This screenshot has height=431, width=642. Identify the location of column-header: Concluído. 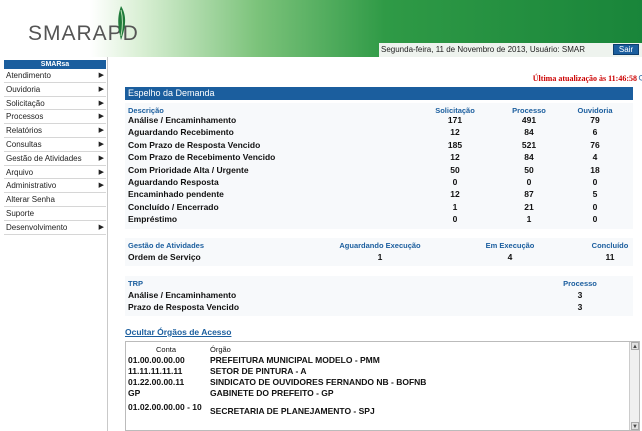
(610, 245).